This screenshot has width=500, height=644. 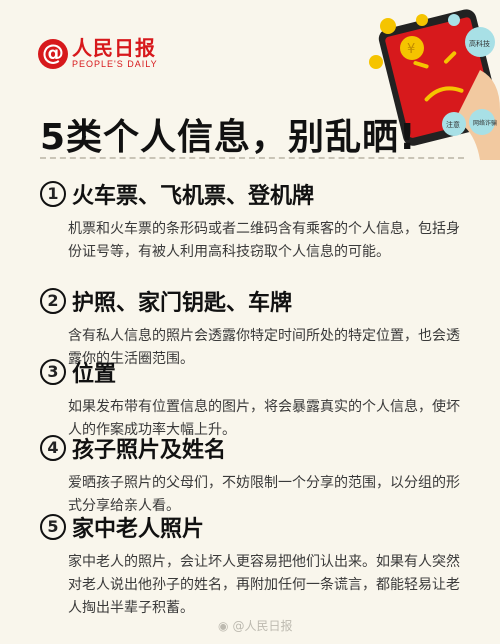 What do you see at coordinates (53, 448) in the screenshot?
I see `section-number-4: 4` at bounding box center [53, 448].